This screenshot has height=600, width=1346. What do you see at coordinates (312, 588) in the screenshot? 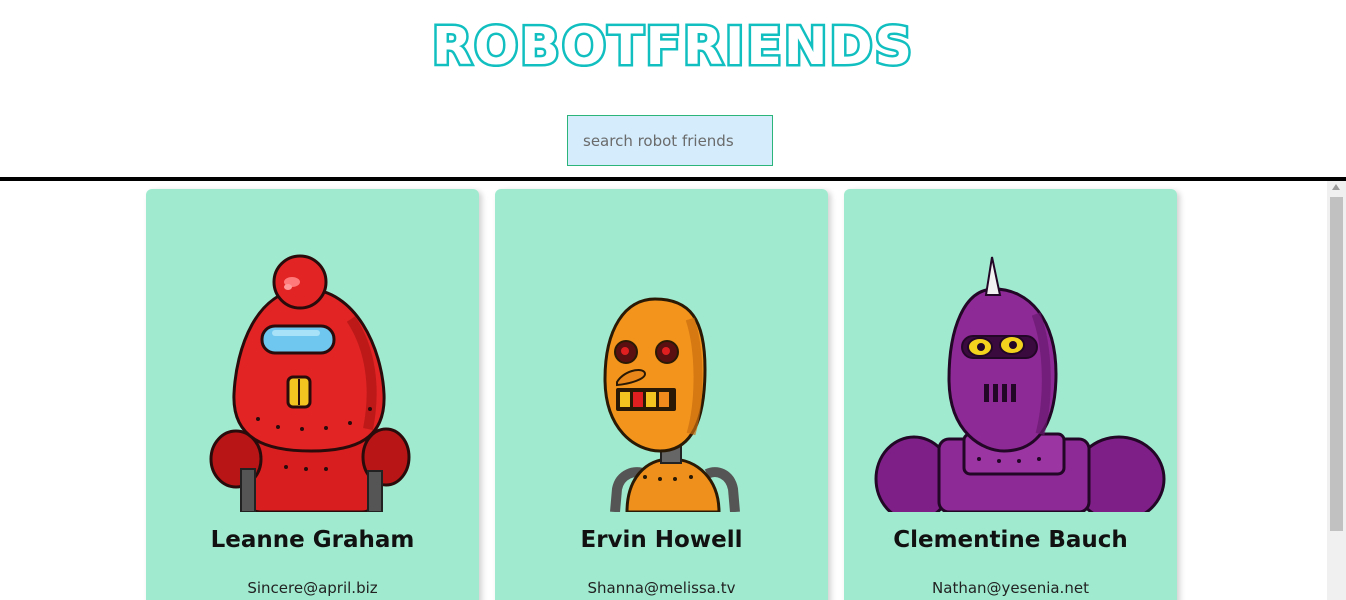
I see `robot-email: Sincere@april.biz` at bounding box center [312, 588].